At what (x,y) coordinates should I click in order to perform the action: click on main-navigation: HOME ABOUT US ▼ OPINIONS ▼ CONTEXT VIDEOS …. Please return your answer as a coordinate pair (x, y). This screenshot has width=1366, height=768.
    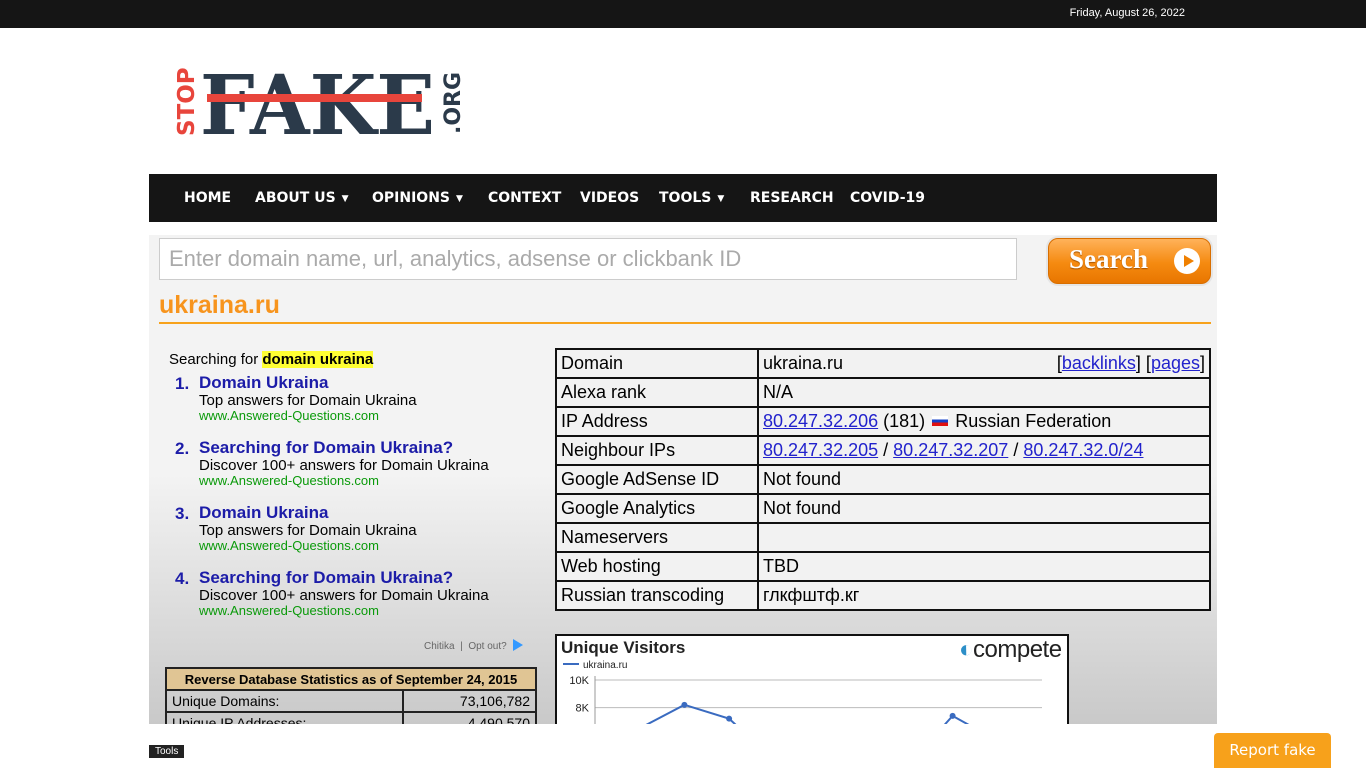
    Looking at the image, I should click on (683, 198).